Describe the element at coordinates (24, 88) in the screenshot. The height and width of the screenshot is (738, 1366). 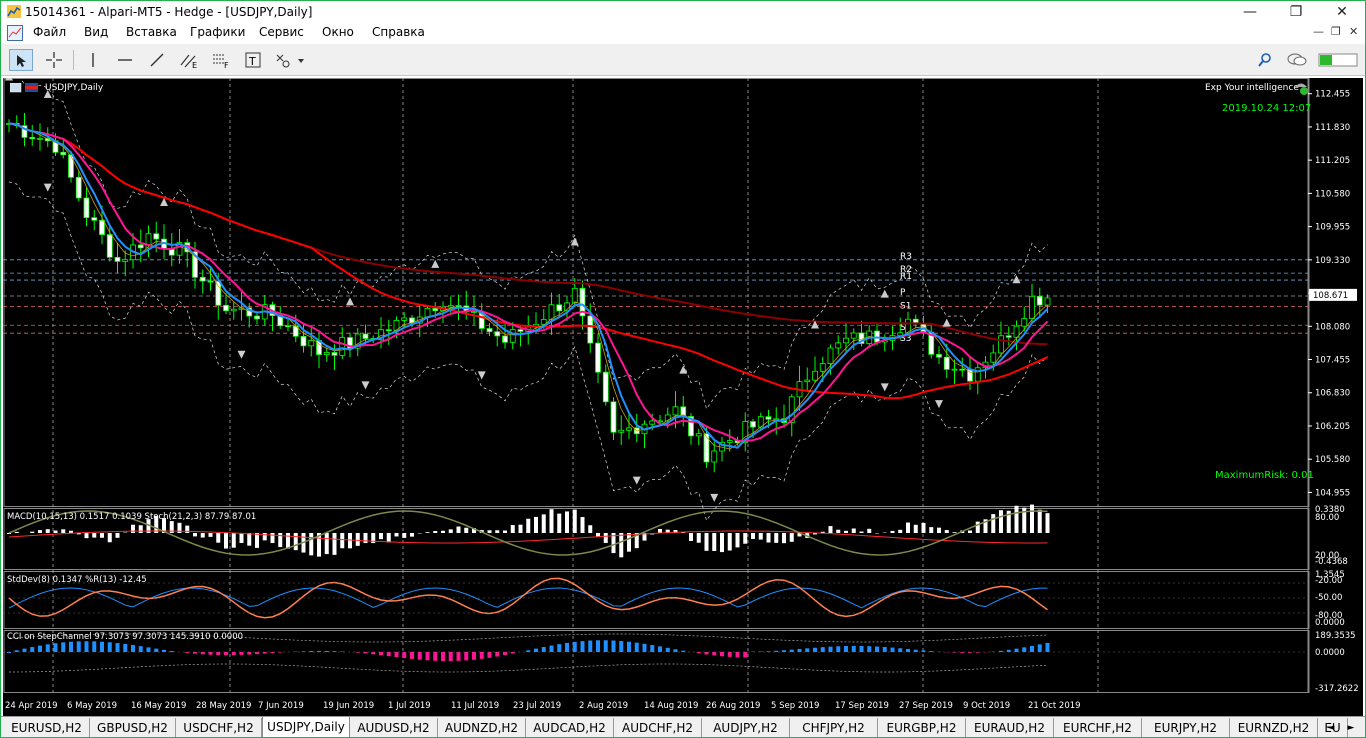
I see `chart-header-icons` at that location.